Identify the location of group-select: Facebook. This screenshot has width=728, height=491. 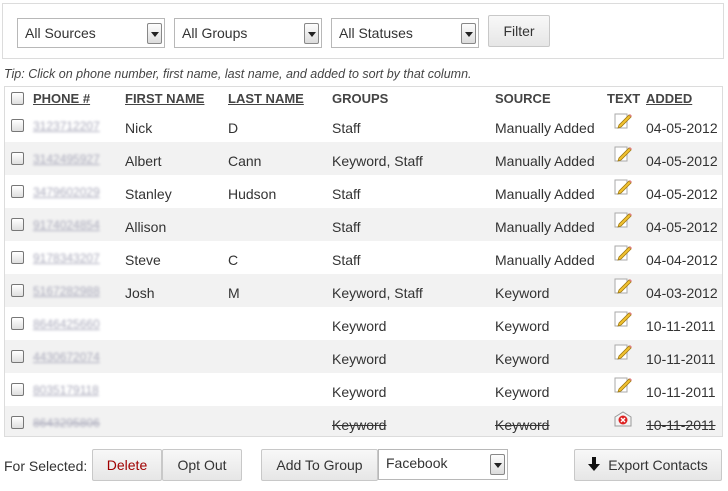
(443, 464).